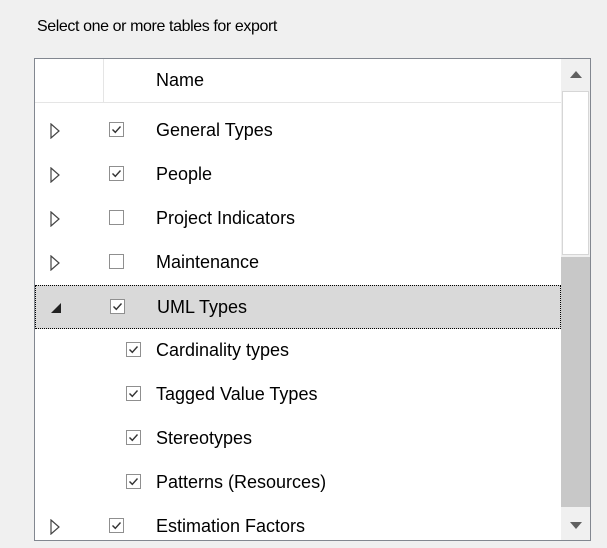  What do you see at coordinates (298, 263) in the screenshot?
I see `tree-row: Maintenance` at bounding box center [298, 263].